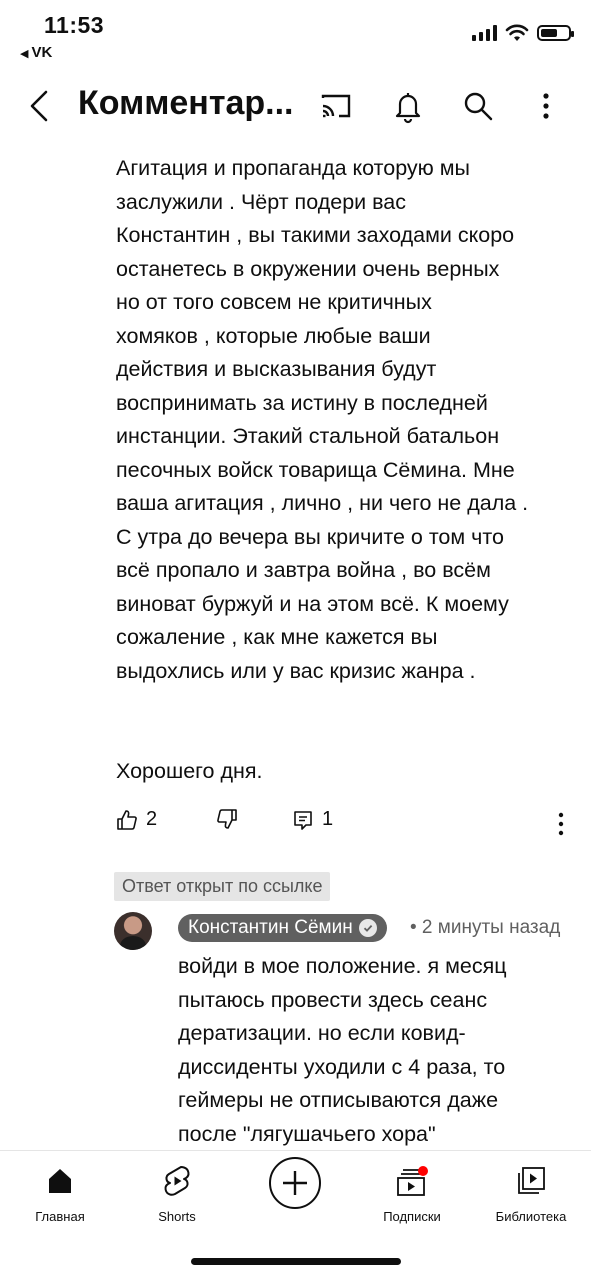 The image size is (591, 1280). Describe the element at coordinates (276, 369) in the screenshot. I see `comment-line: действия и высказывания будут` at that location.